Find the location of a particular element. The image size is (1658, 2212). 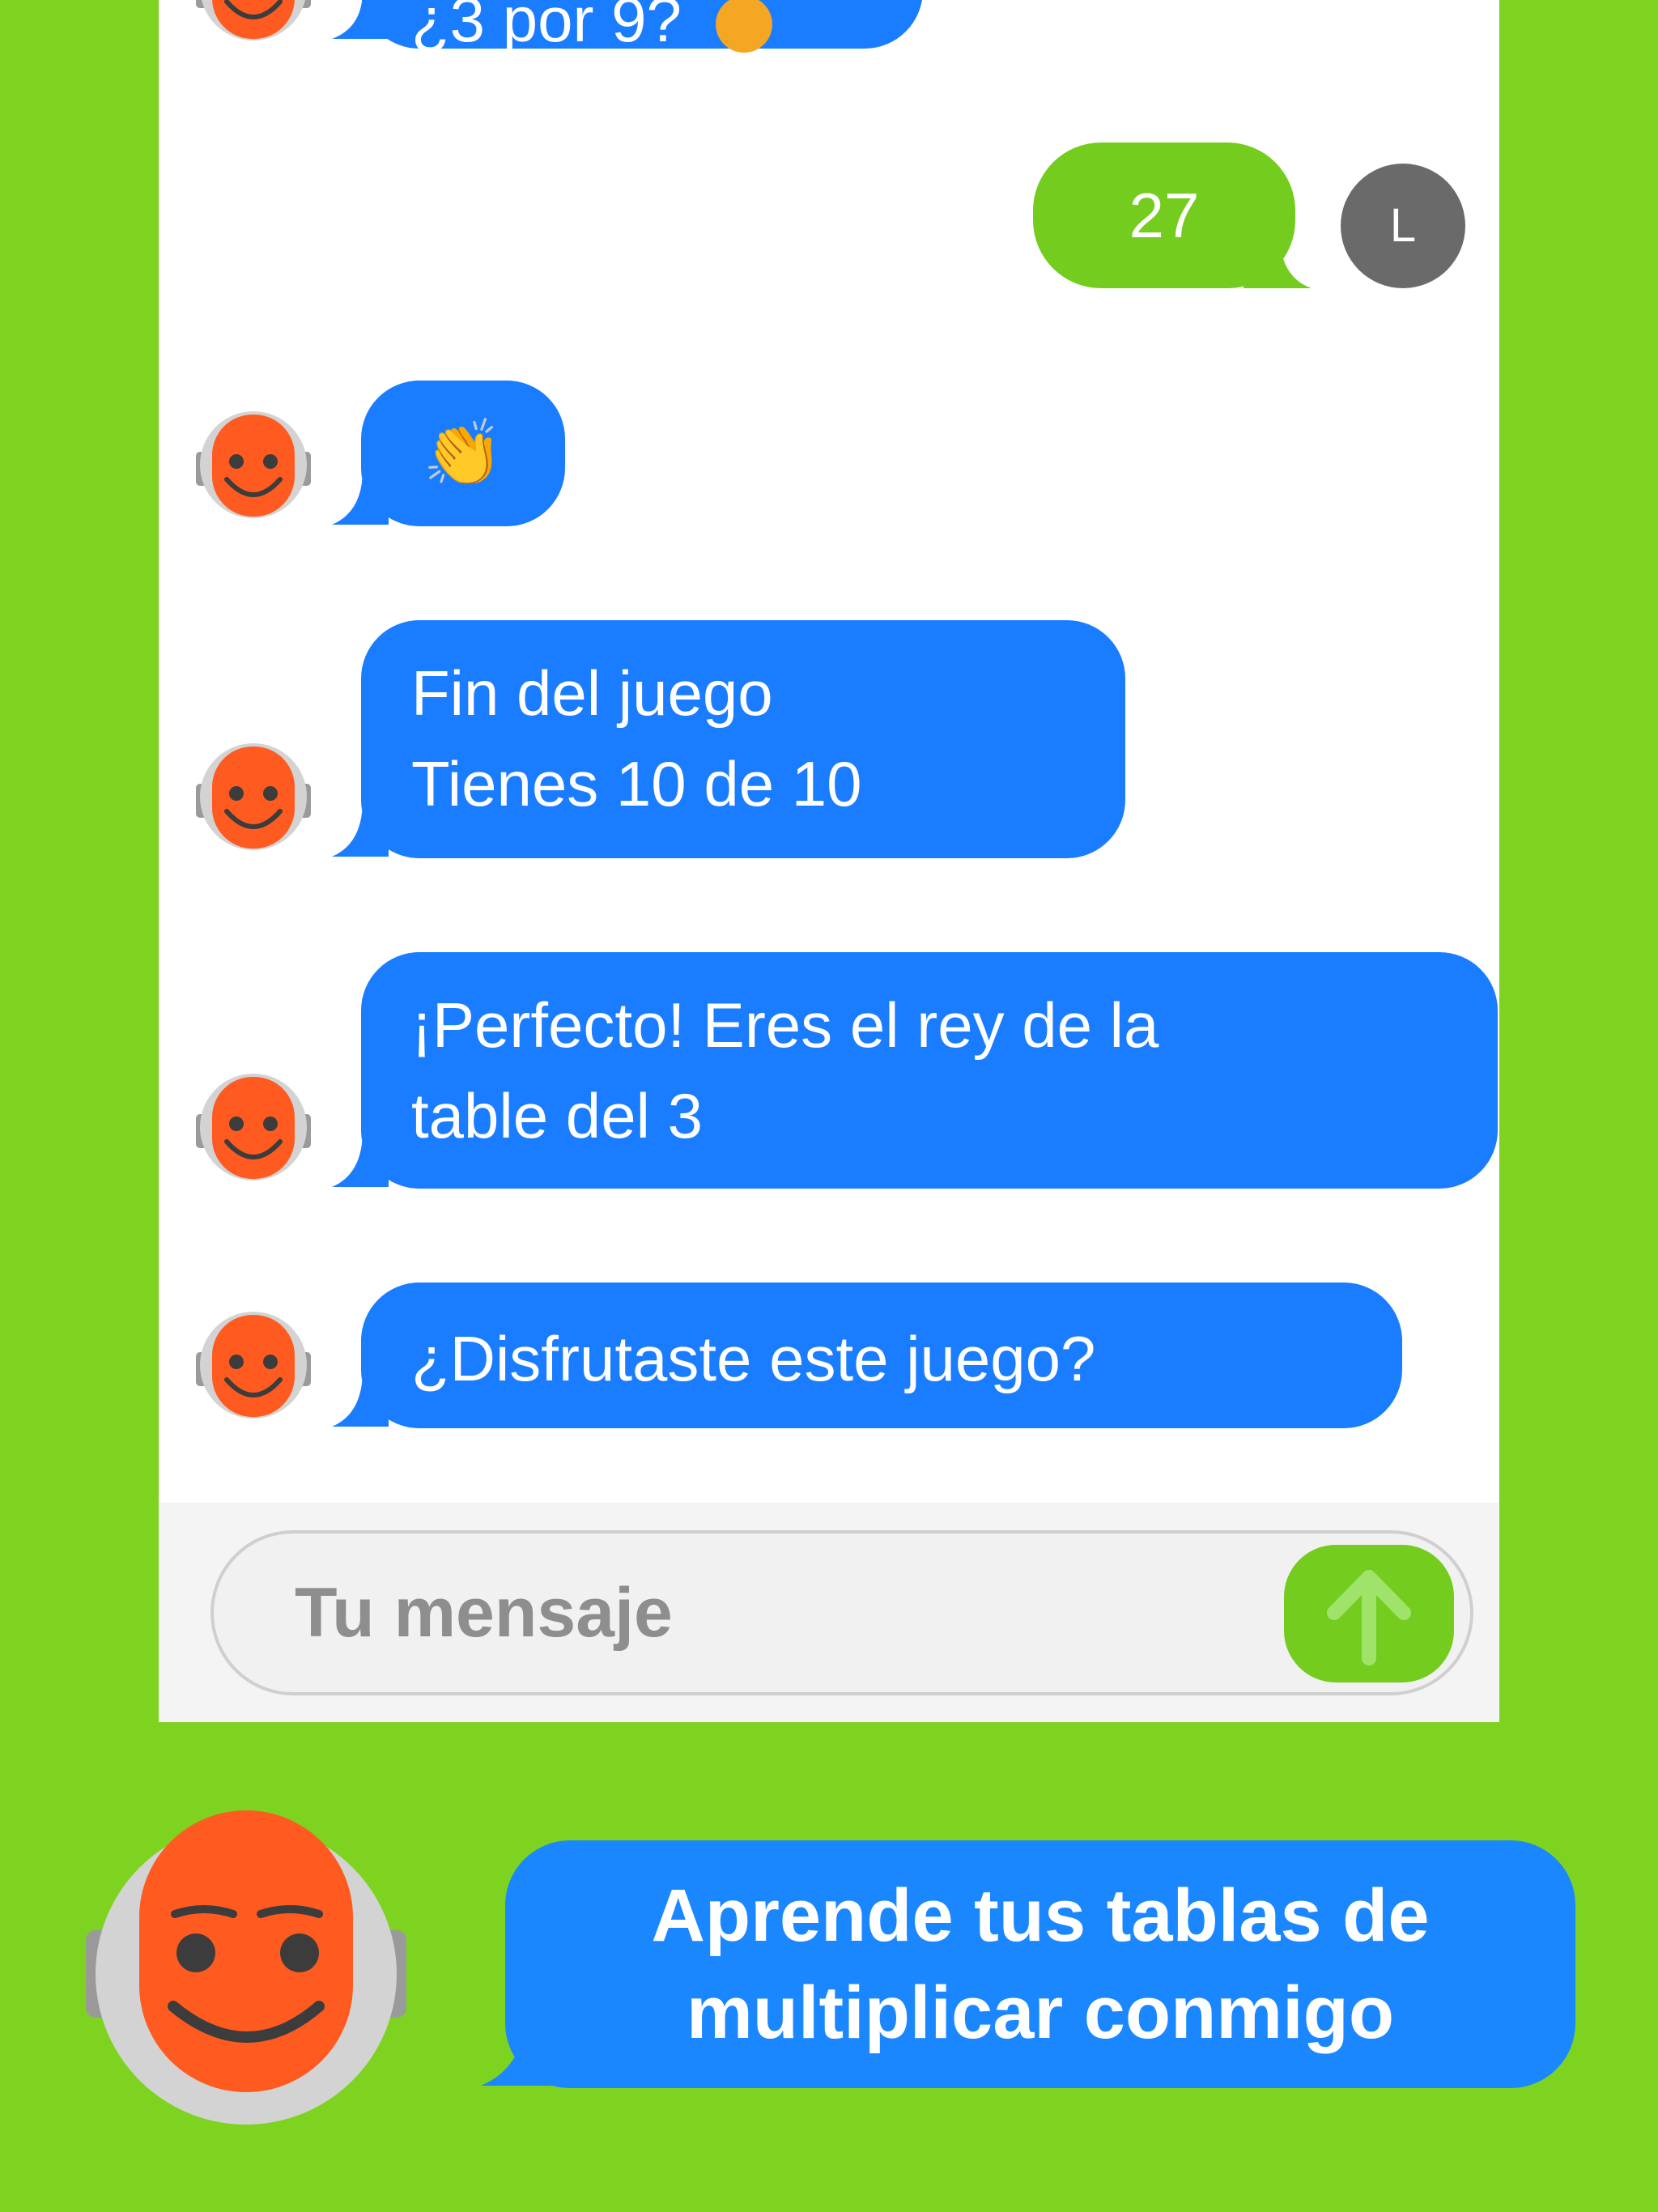

message-text: 27 is located at coordinates (1164, 215).